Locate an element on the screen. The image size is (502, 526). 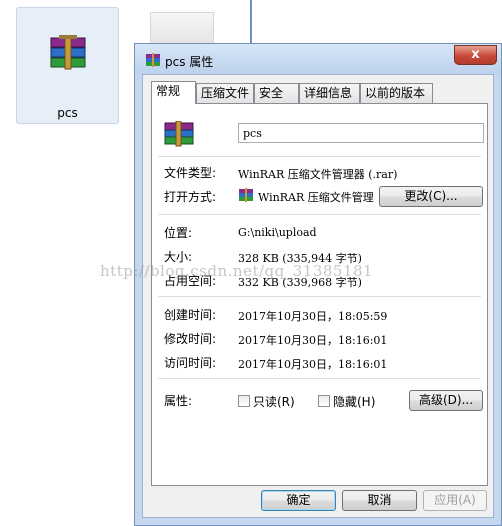
location-label: 位置: is located at coordinates (178, 233).